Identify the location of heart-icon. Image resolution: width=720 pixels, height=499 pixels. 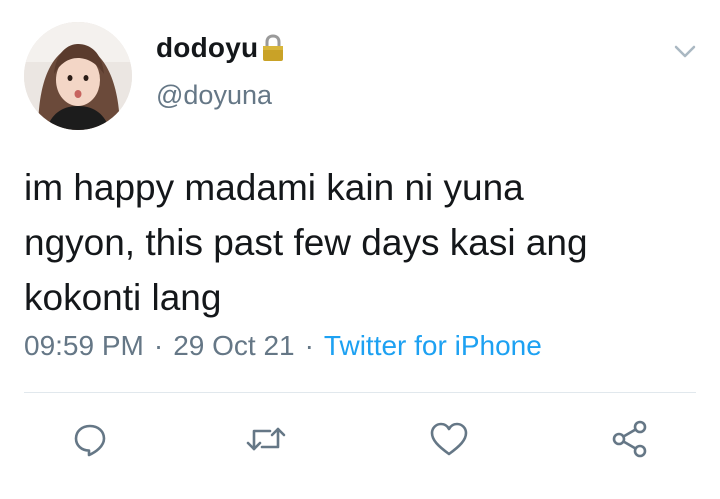
(449, 439).